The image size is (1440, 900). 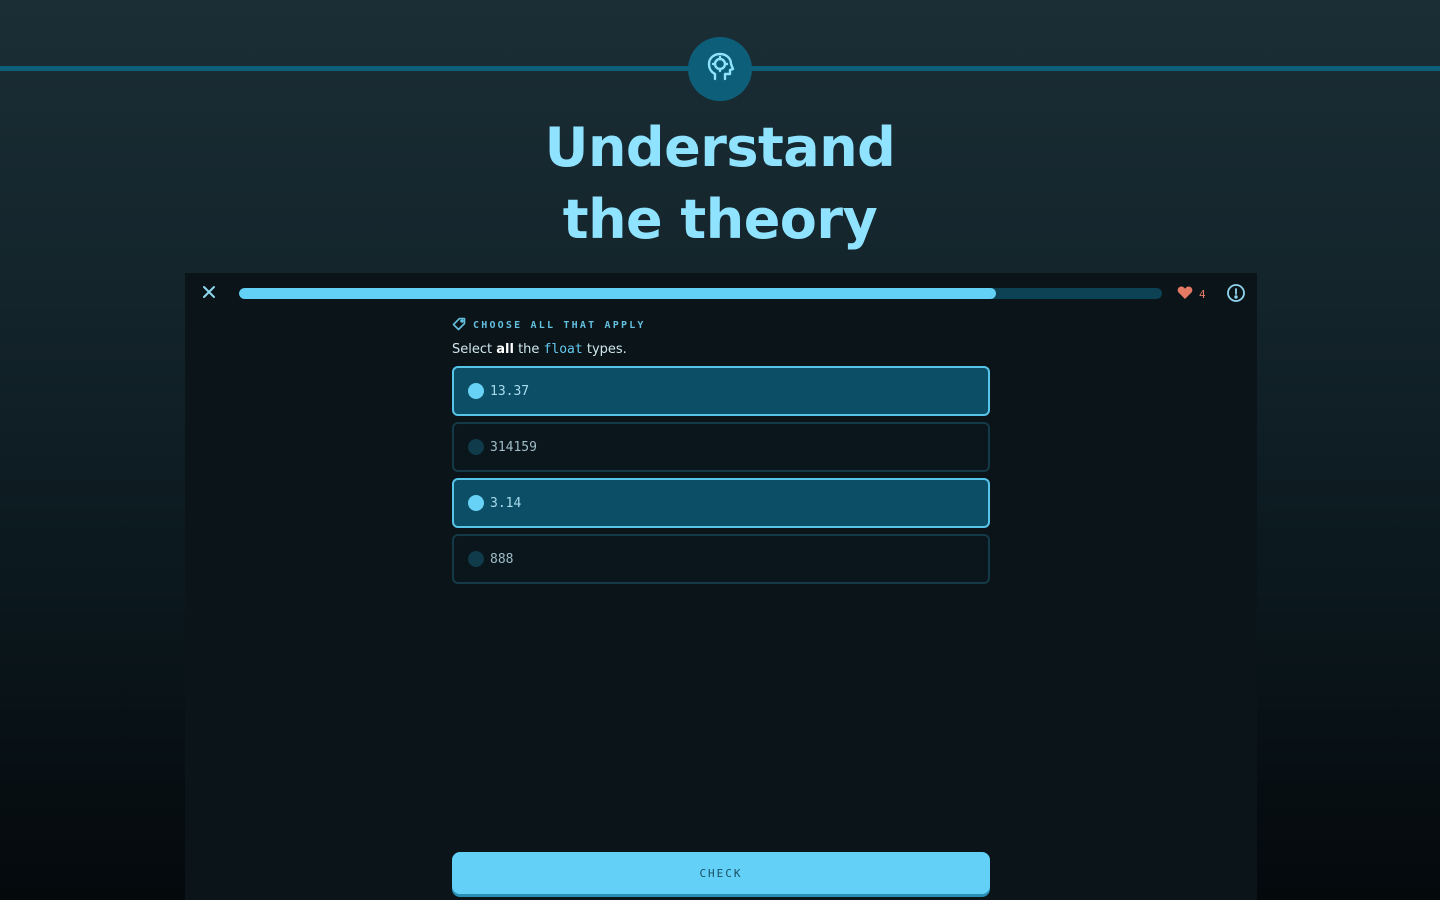 What do you see at coordinates (510, 391) in the screenshot?
I see `answer-option-label: 13.37` at bounding box center [510, 391].